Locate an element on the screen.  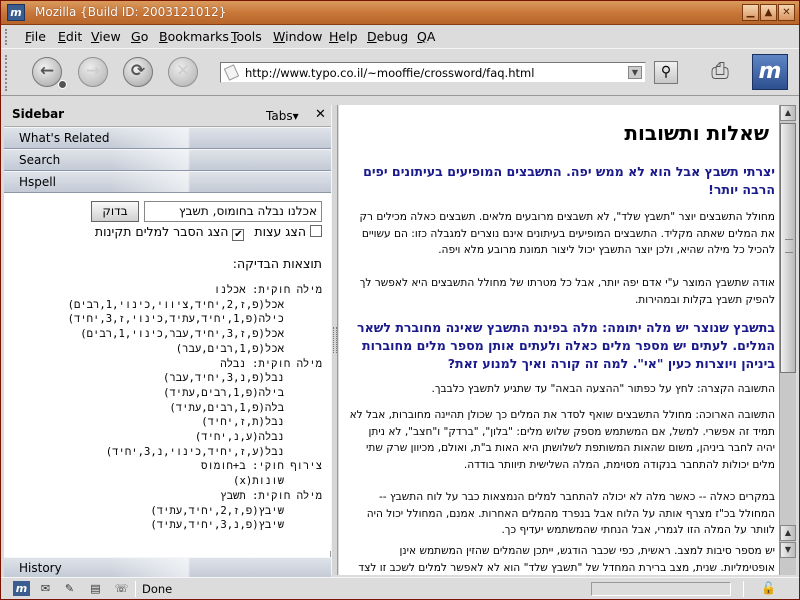
result-analysis: בלה(פ,1,רבים,עתיד) is located at coordinates (226, 407).